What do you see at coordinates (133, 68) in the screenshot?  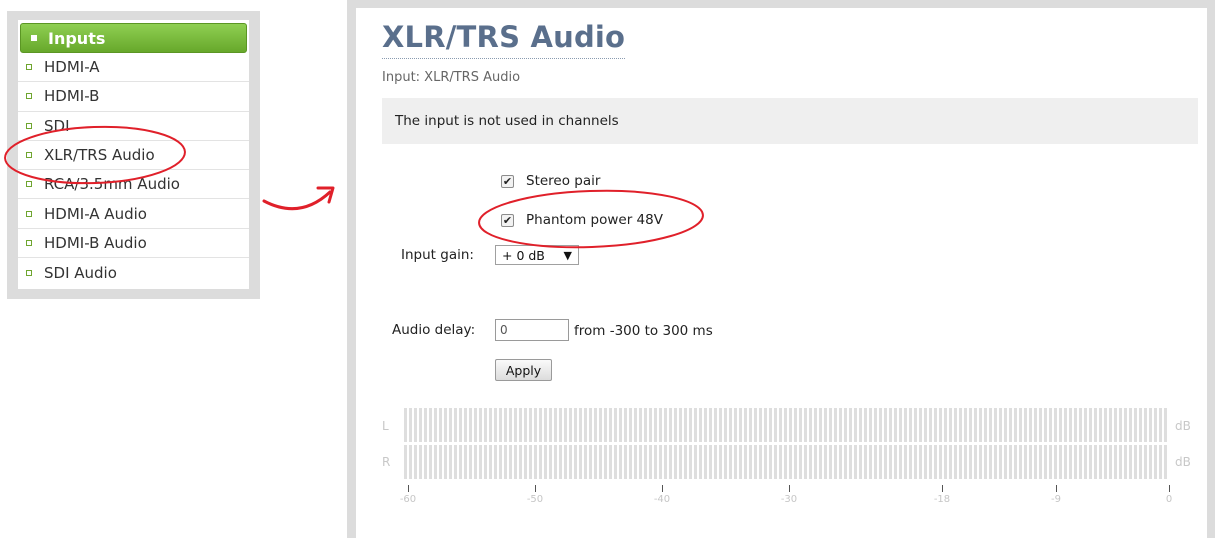 I see `sidebar-item-hdmi-a: HDMI-A` at bounding box center [133, 68].